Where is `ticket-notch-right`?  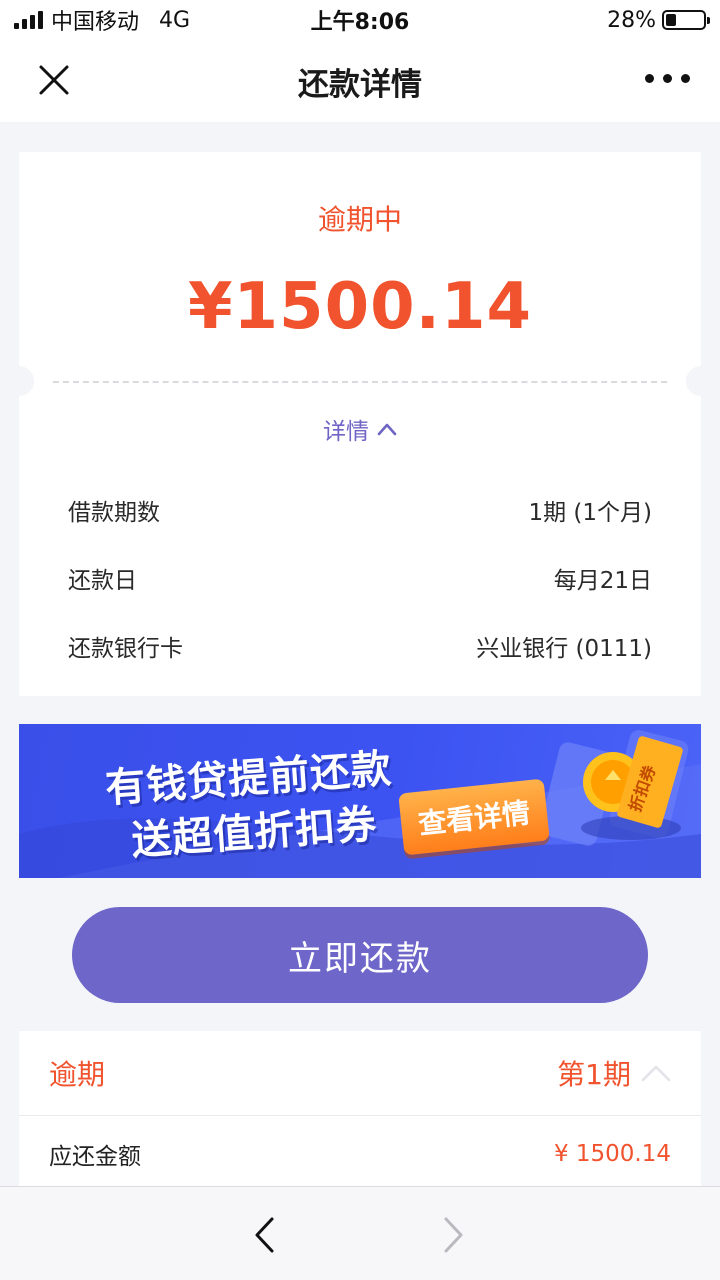 ticket-notch-right is located at coordinates (701, 381).